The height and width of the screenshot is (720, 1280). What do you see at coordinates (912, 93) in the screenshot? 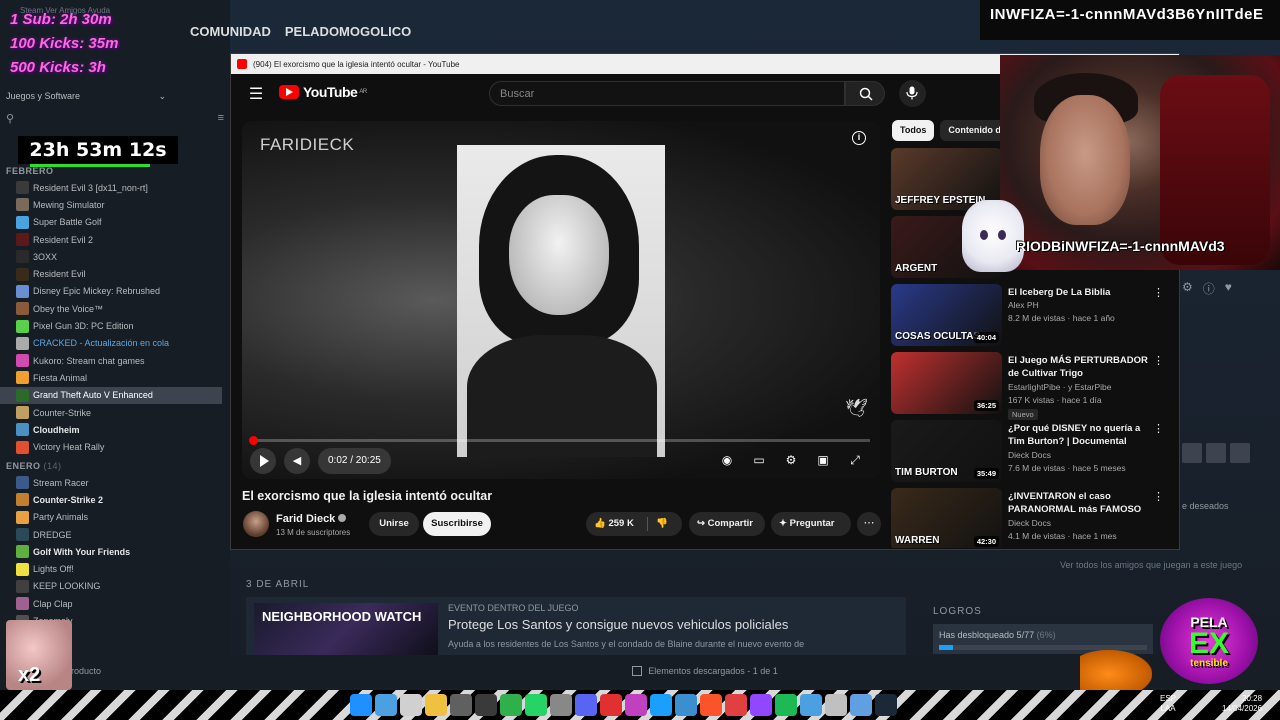
I see `voice-search-button` at bounding box center [912, 93].